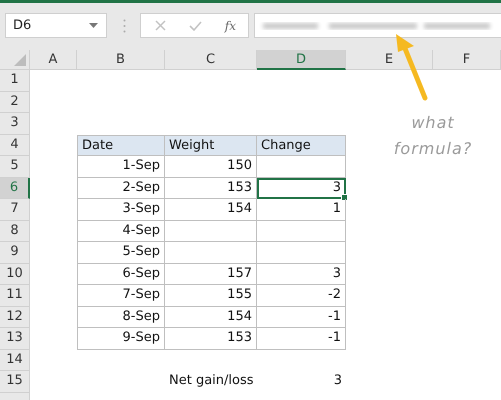 This screenshot has width=501, height=400. Describe the element at coordinates (195, 25) in the screenshot. I see `check-icon` at that location.